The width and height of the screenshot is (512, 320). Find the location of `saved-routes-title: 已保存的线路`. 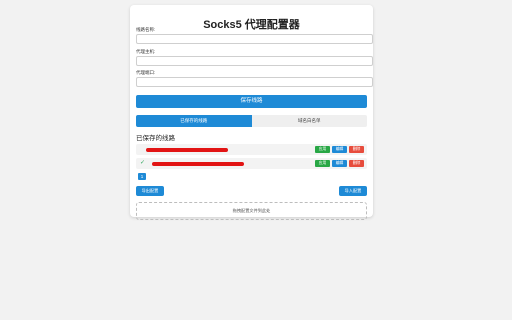

saved-routes-title: 已保存的线路 is located at coordinates (155, 138).